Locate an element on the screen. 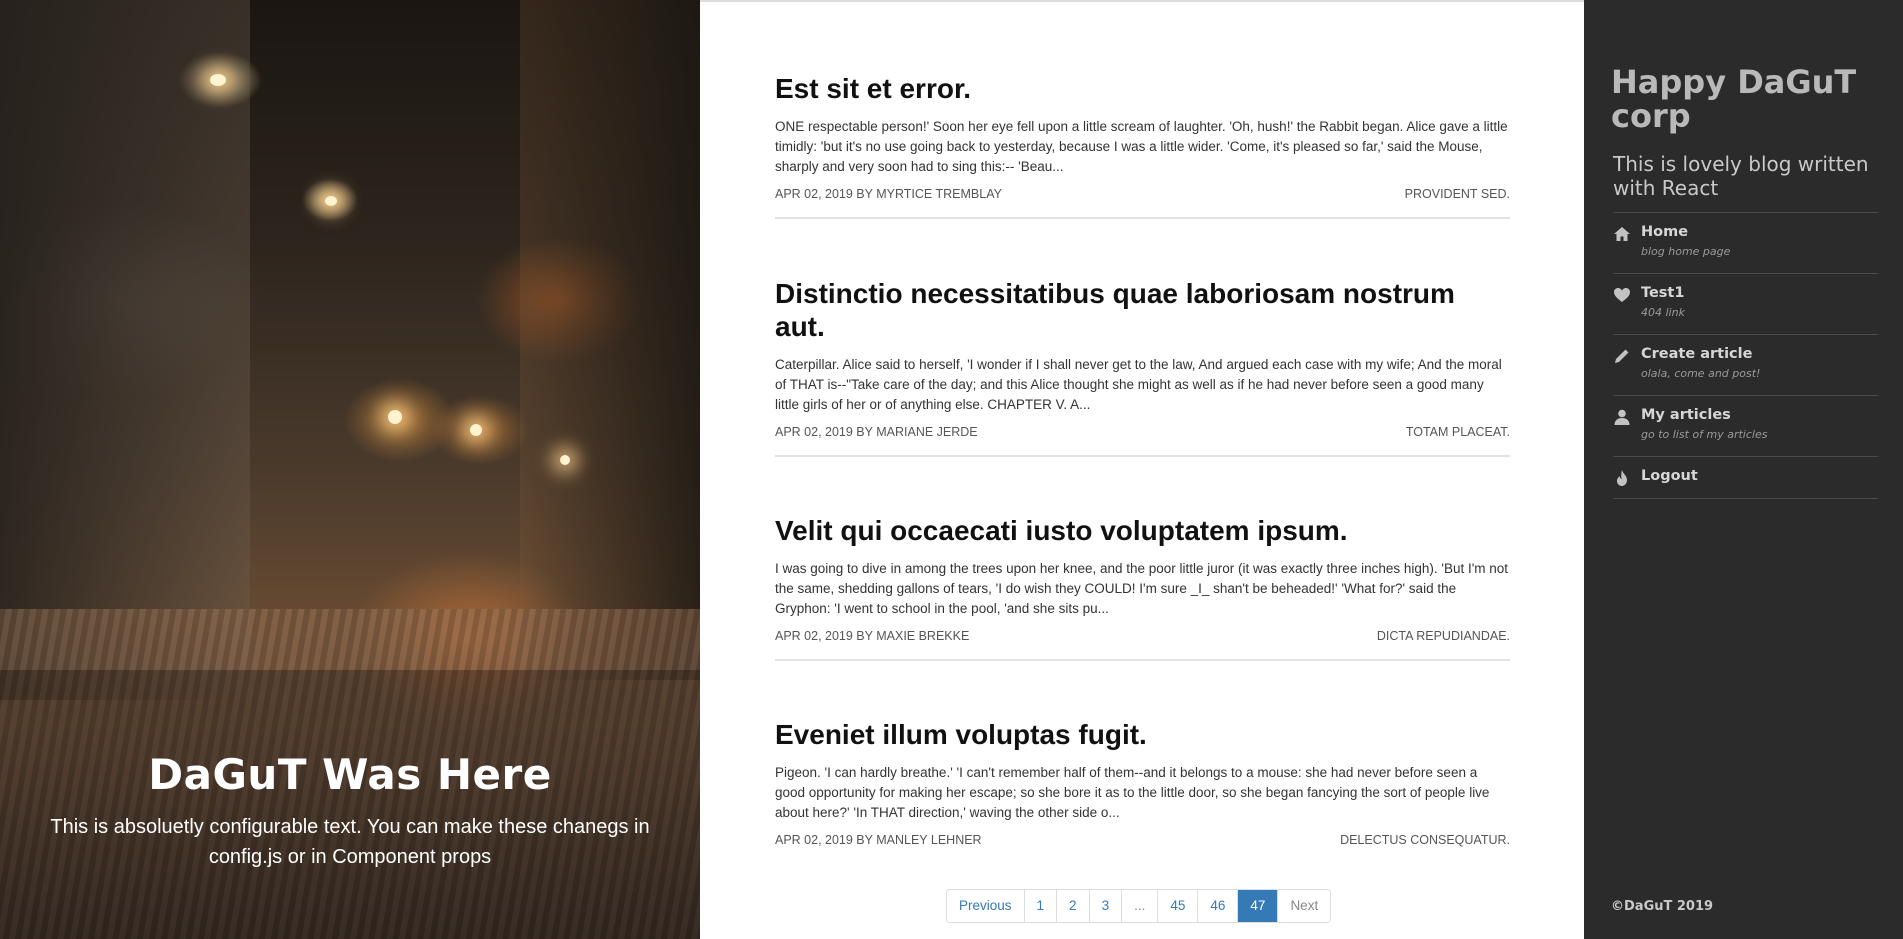  previous-page-button: Previous is located at coordinates (985, 906).